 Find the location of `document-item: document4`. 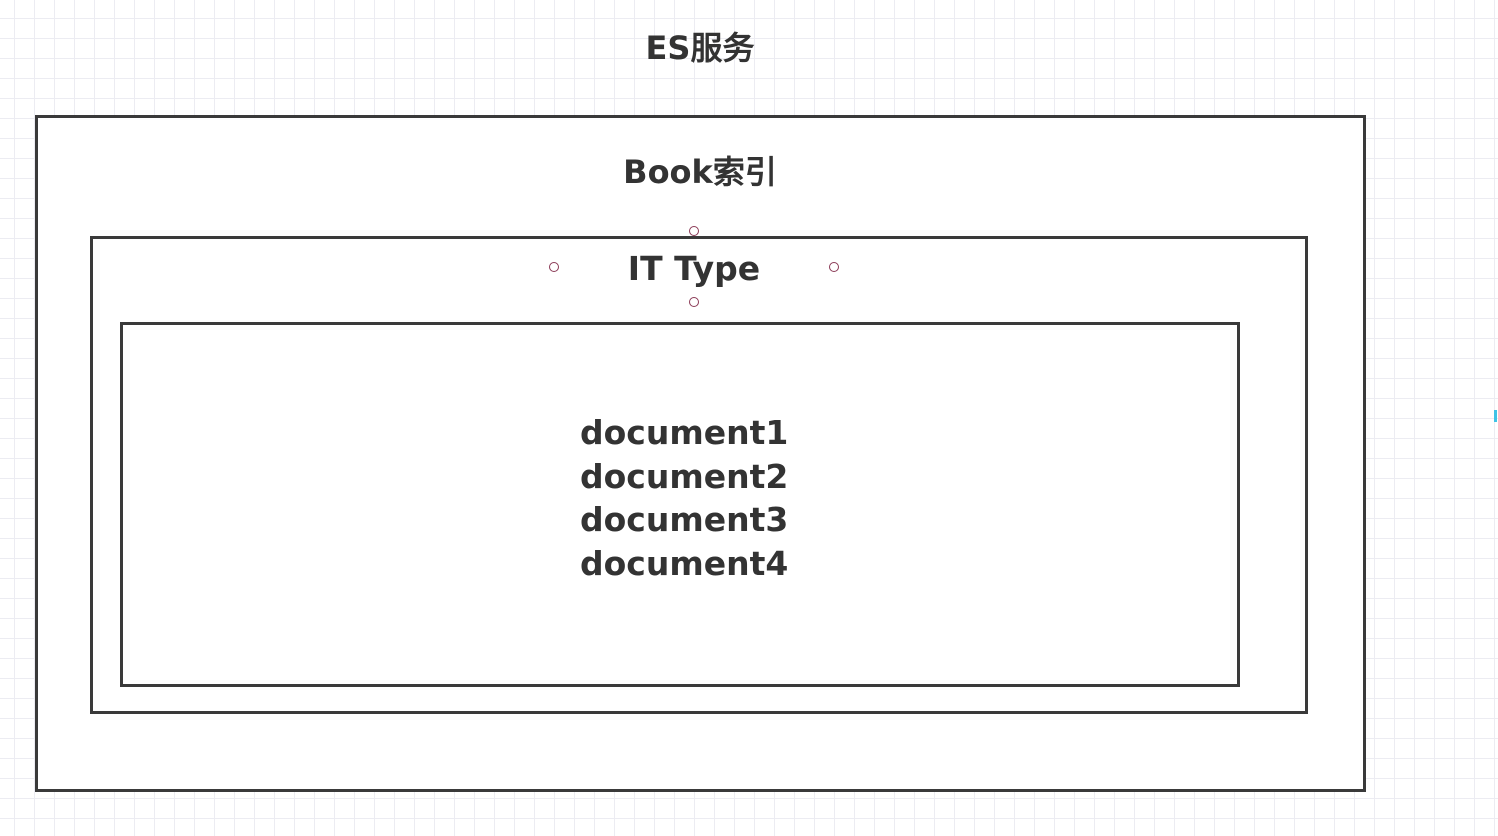

document-item: document4 is located at coordinates (684, 564).